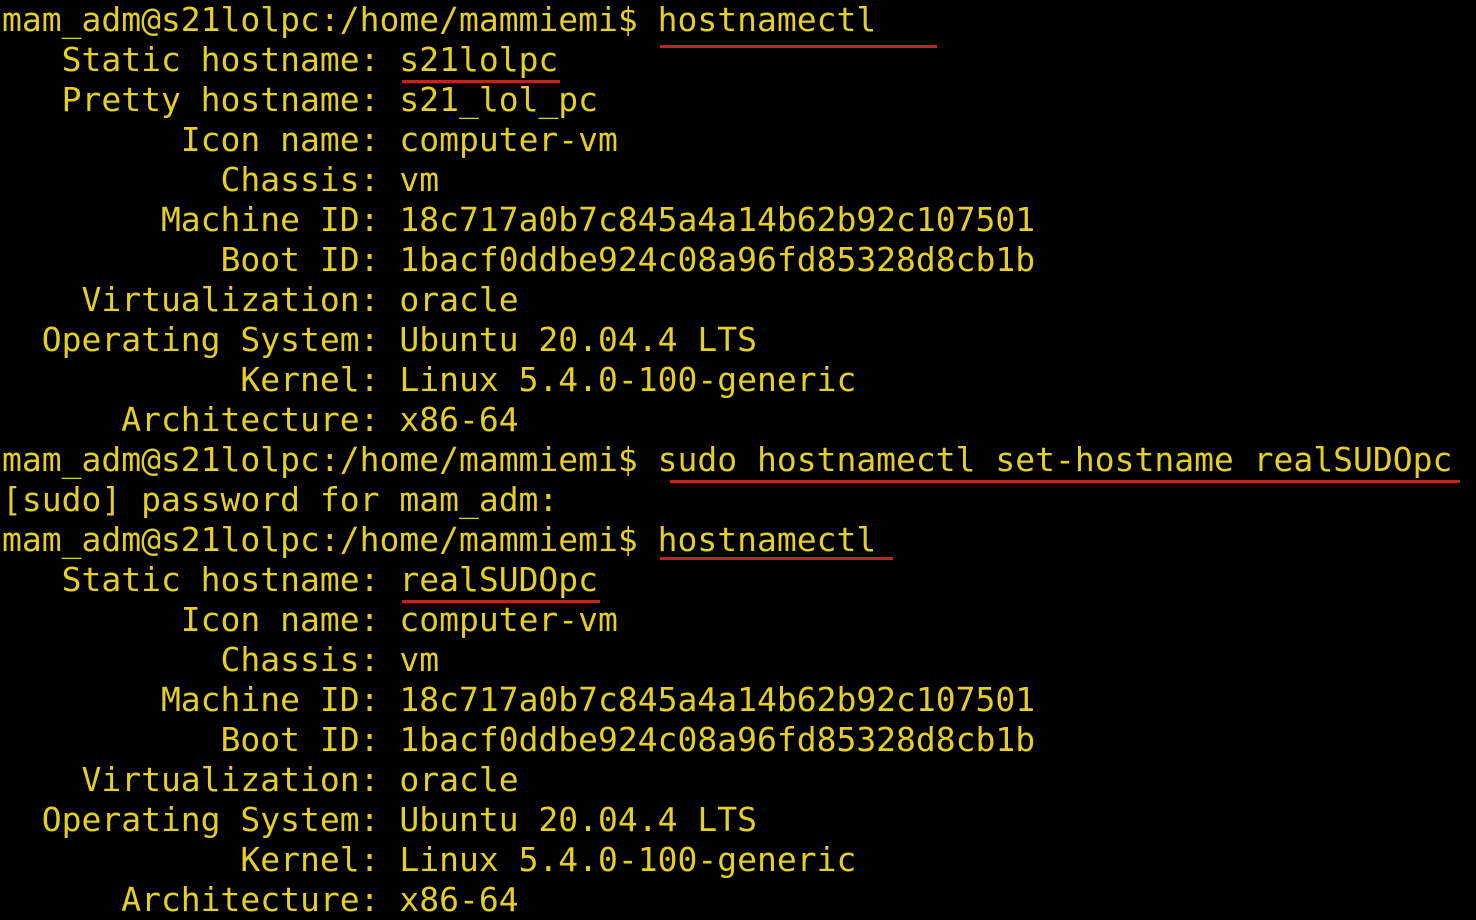 This screenshot has height=920, width=1476. What do you see at coordinates (499, 99) in the screenshot?
I see `field-value: s21_lol_pc` at bounding box center [499, 99].